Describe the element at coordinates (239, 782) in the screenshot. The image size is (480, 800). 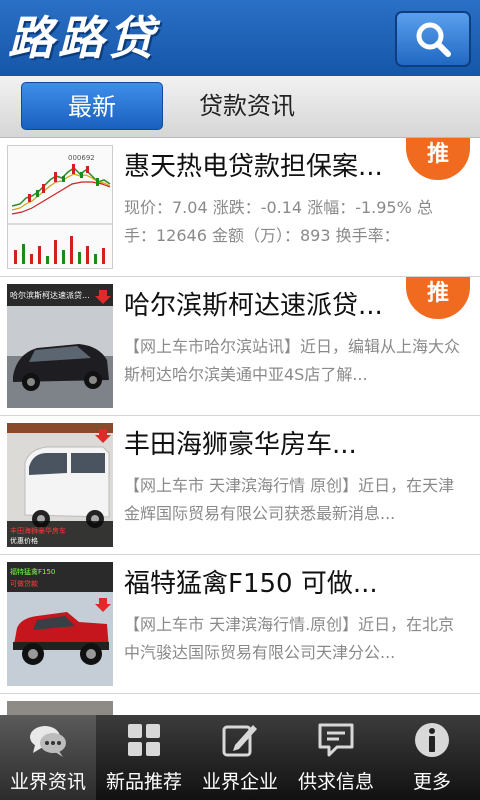
I see `nav-label: 业界企业` at that location.